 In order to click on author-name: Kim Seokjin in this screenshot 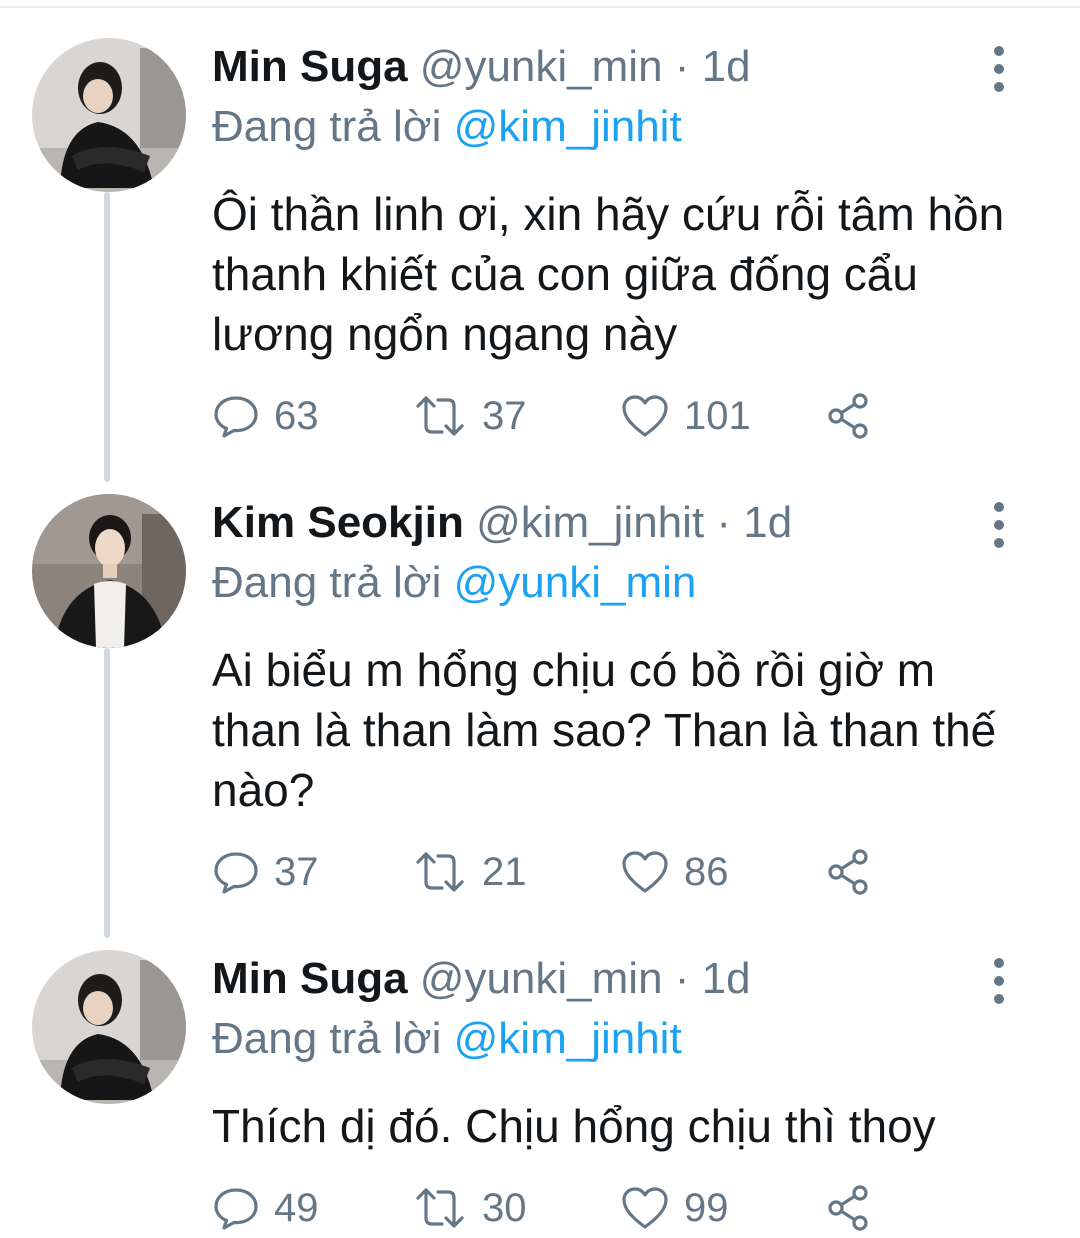, I will do `click(338, 522)`.